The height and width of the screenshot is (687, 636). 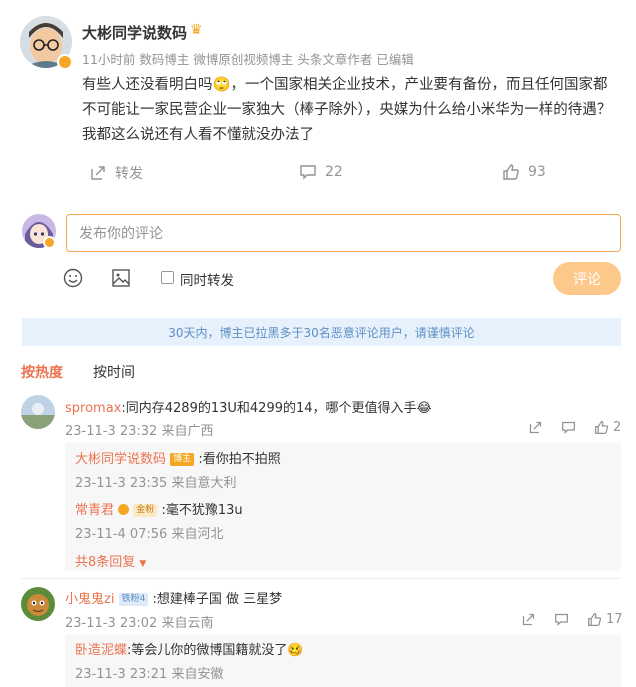 I want to click on repost-button: 转发, so click(x=116, y=173).